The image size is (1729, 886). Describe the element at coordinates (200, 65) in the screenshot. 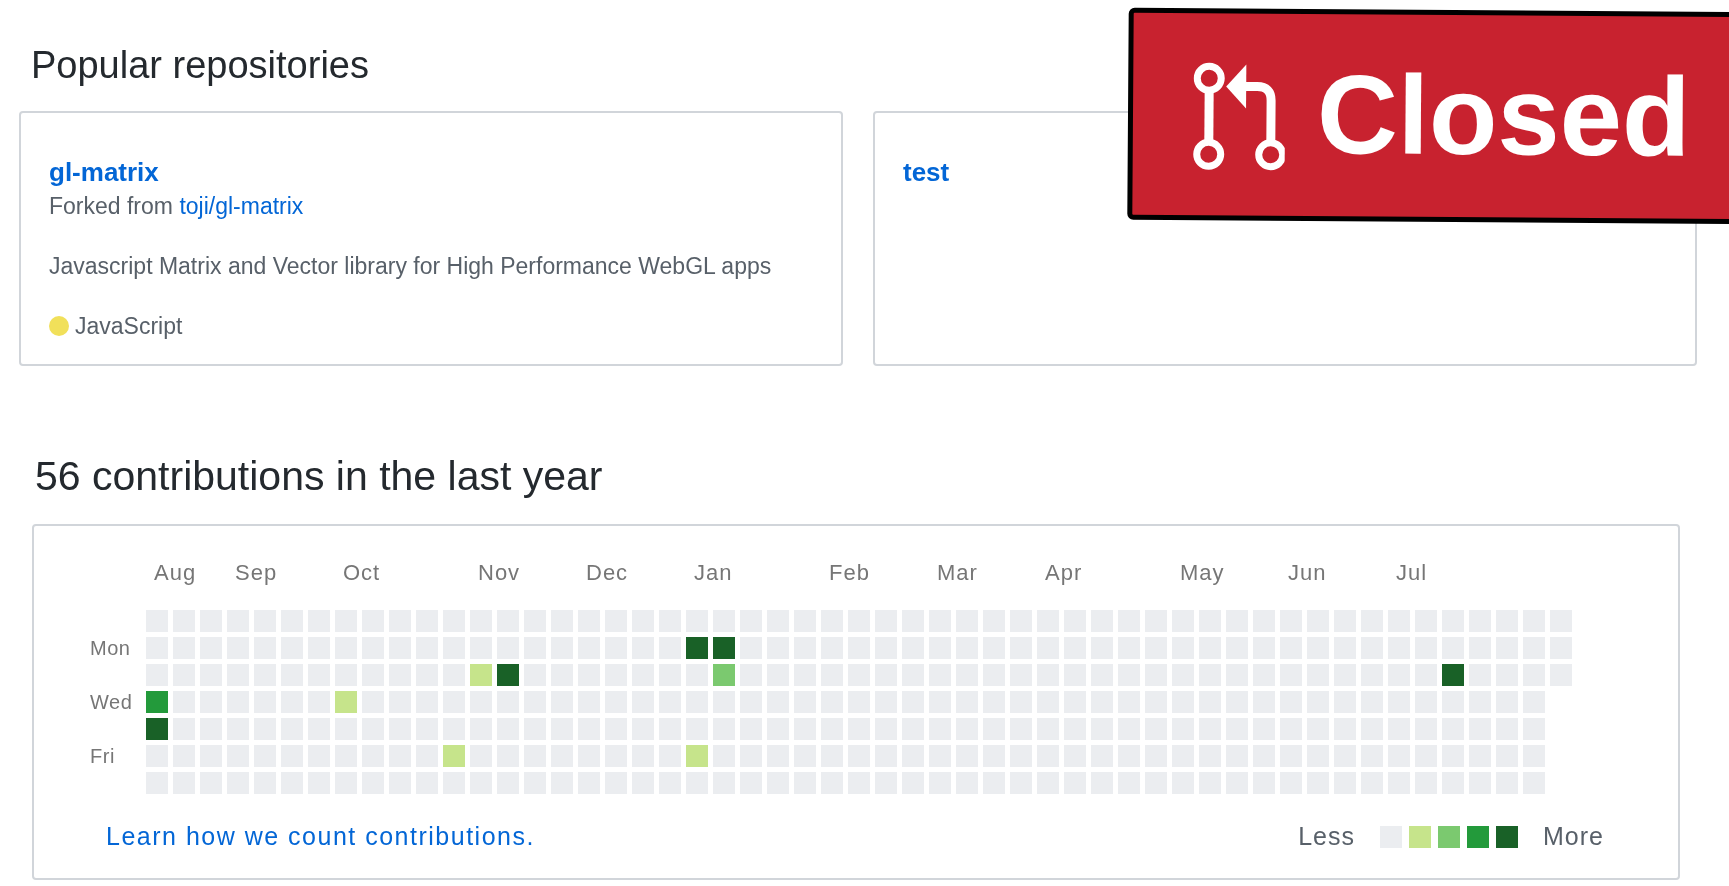

I see `section-heading: Popular repositories` at that location.